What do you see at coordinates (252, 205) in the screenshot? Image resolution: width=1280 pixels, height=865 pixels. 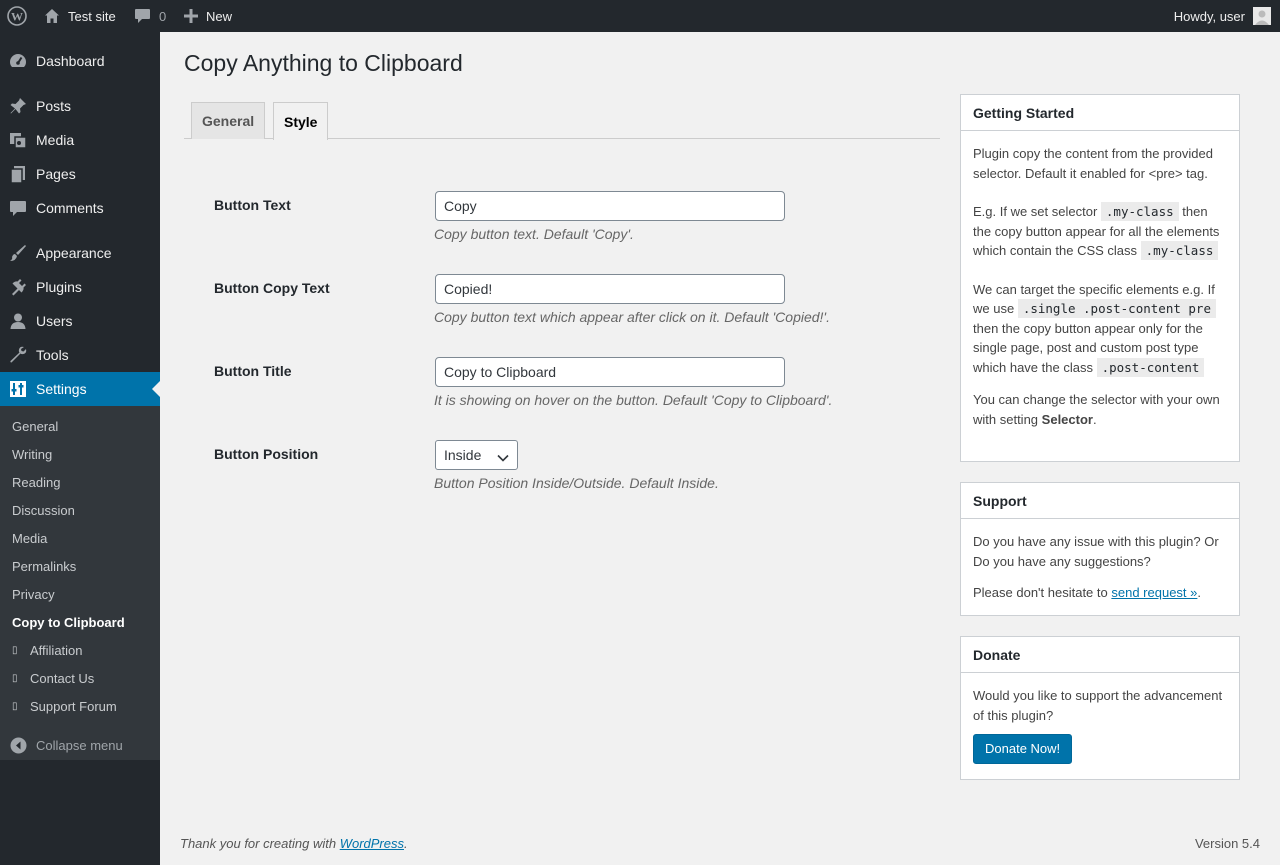 I see `button-text-label: Button Text` at bounding box center [252, 205].